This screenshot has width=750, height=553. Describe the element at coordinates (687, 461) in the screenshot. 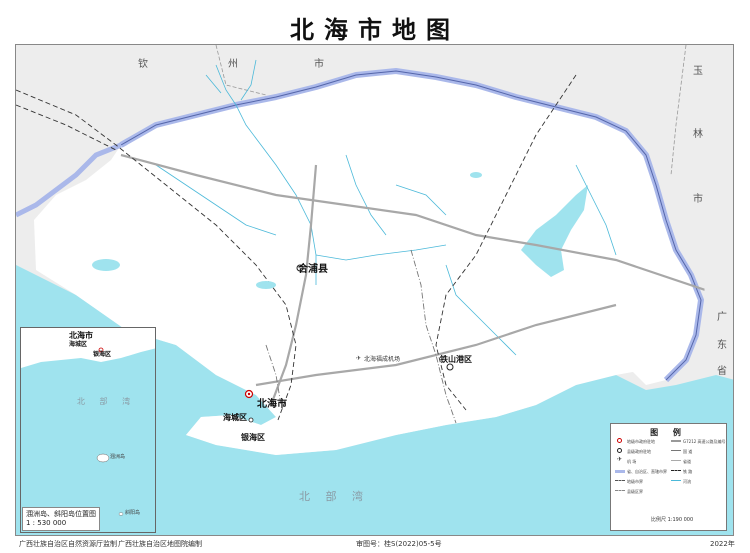

I see `legend-item-8: 省道` at that location.